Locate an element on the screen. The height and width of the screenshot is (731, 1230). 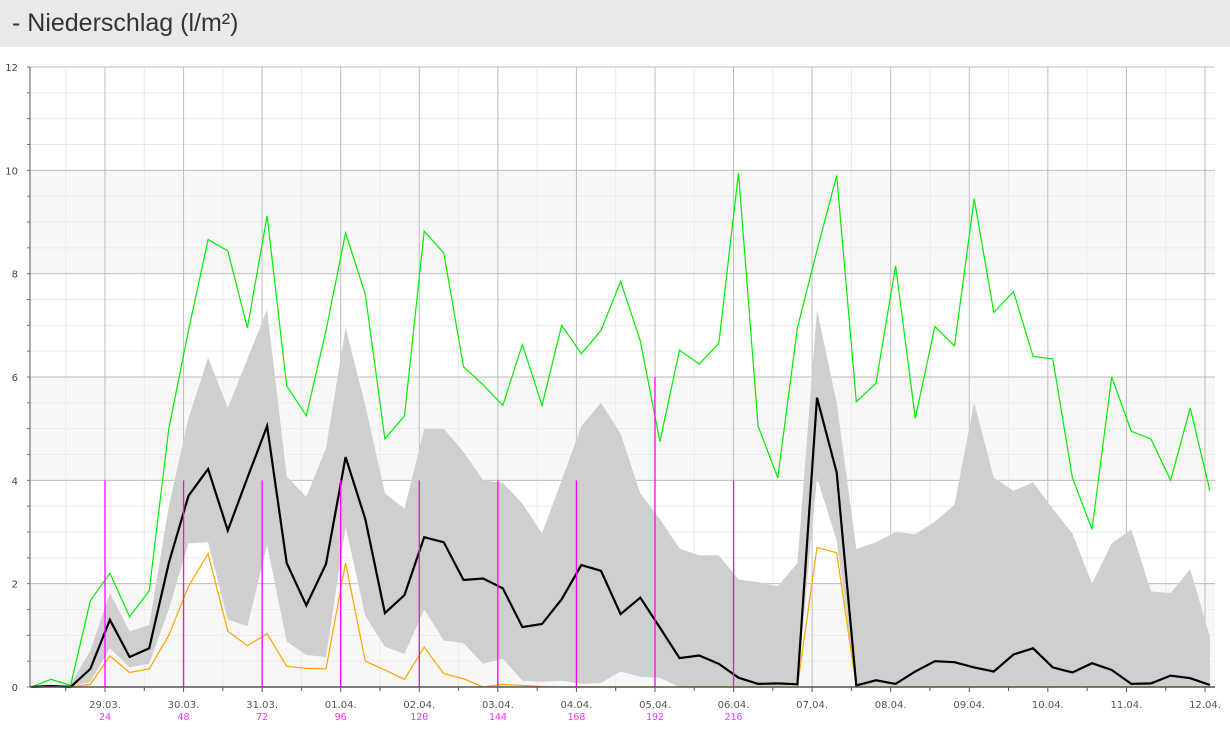
x-tick-label: 04.04. is located at coordinates (577, 705).